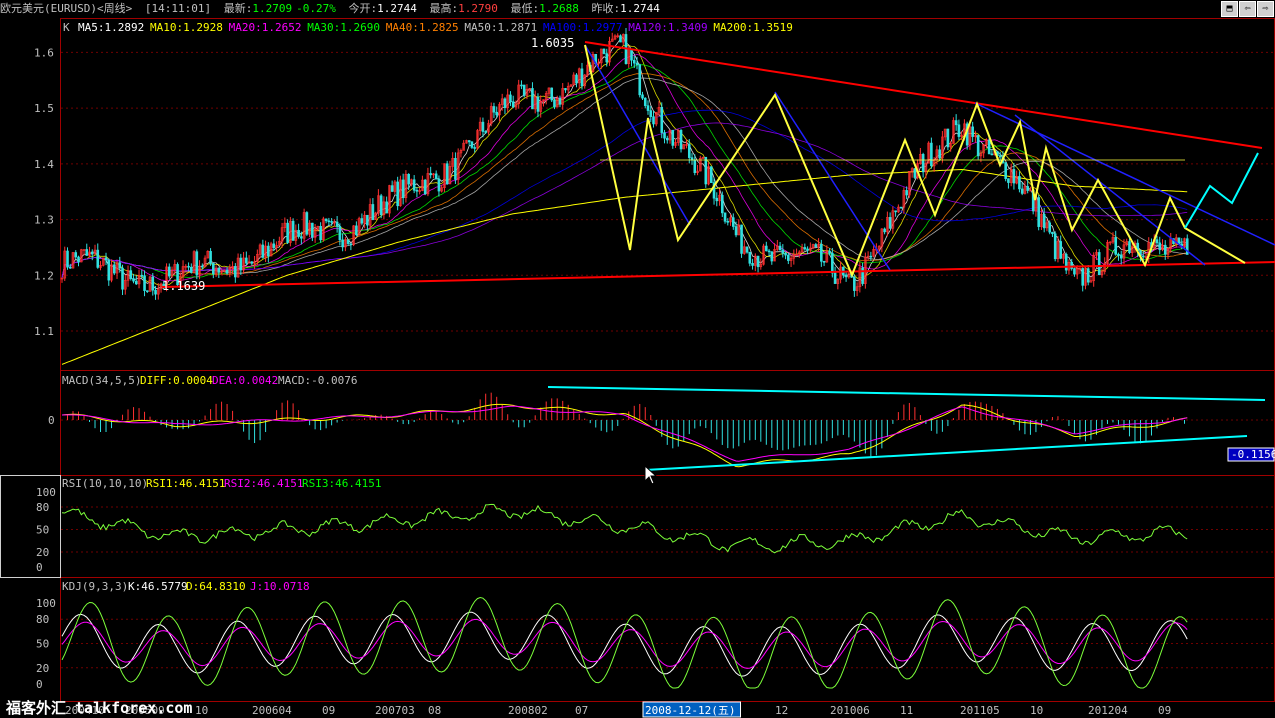 The width and height of the screenshot is (1275, 718). I want to click on kdj-j-value: J:10.0718, so click(280, 586).